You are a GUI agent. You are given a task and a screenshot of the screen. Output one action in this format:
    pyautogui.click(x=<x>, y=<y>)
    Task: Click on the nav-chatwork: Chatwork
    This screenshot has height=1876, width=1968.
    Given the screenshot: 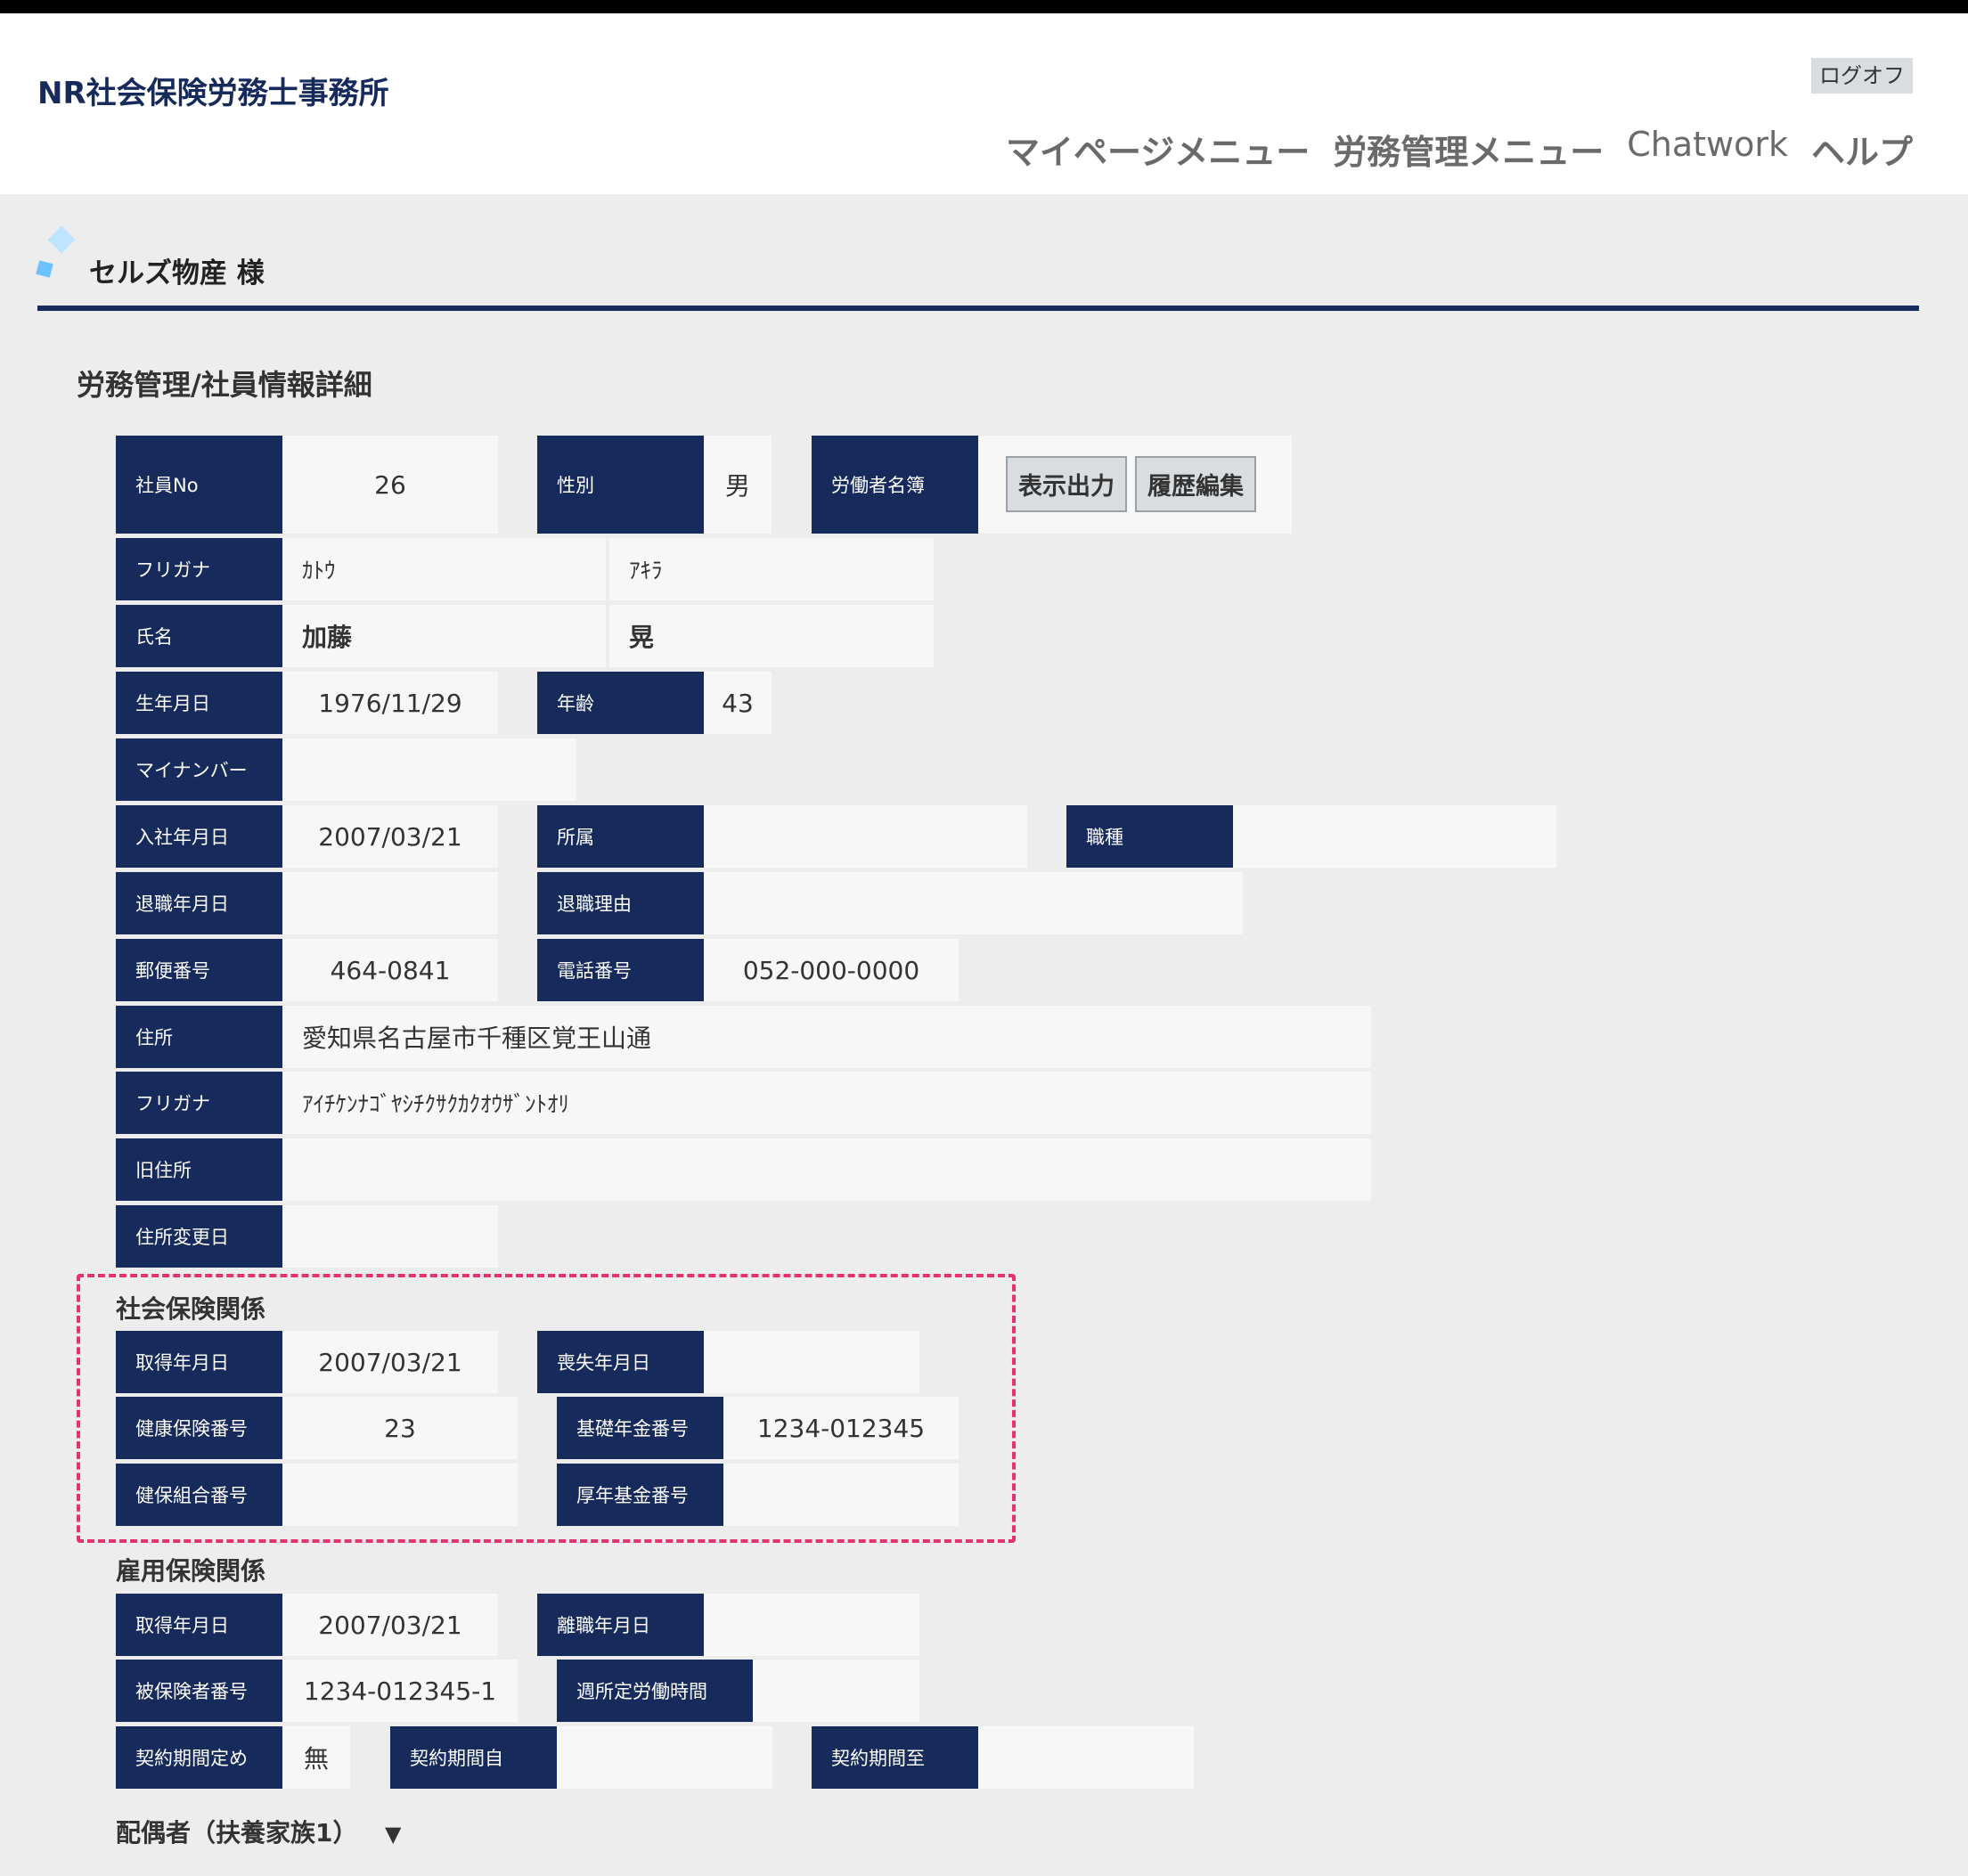 What is the action you would take?
    pyautogui.click(x=1707, y=149)
    